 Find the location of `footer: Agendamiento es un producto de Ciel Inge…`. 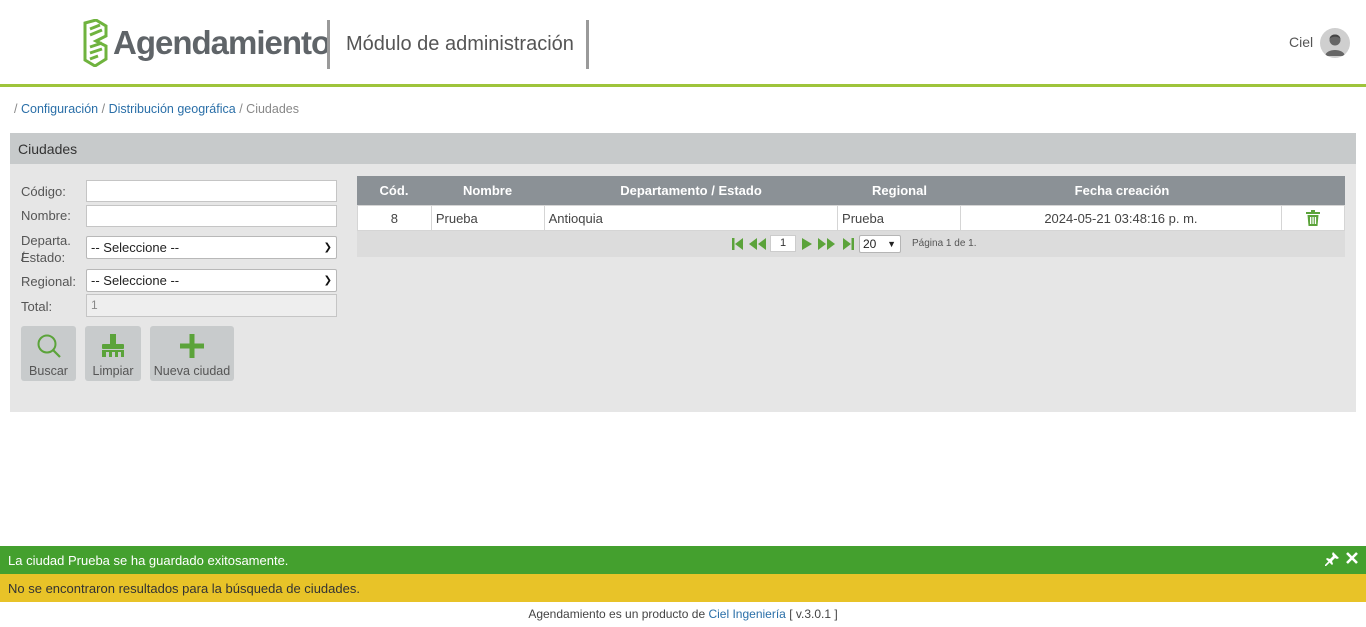

footer: Agendamiento es un producto de Ciel Inge… is located at coordinates (683, 614).